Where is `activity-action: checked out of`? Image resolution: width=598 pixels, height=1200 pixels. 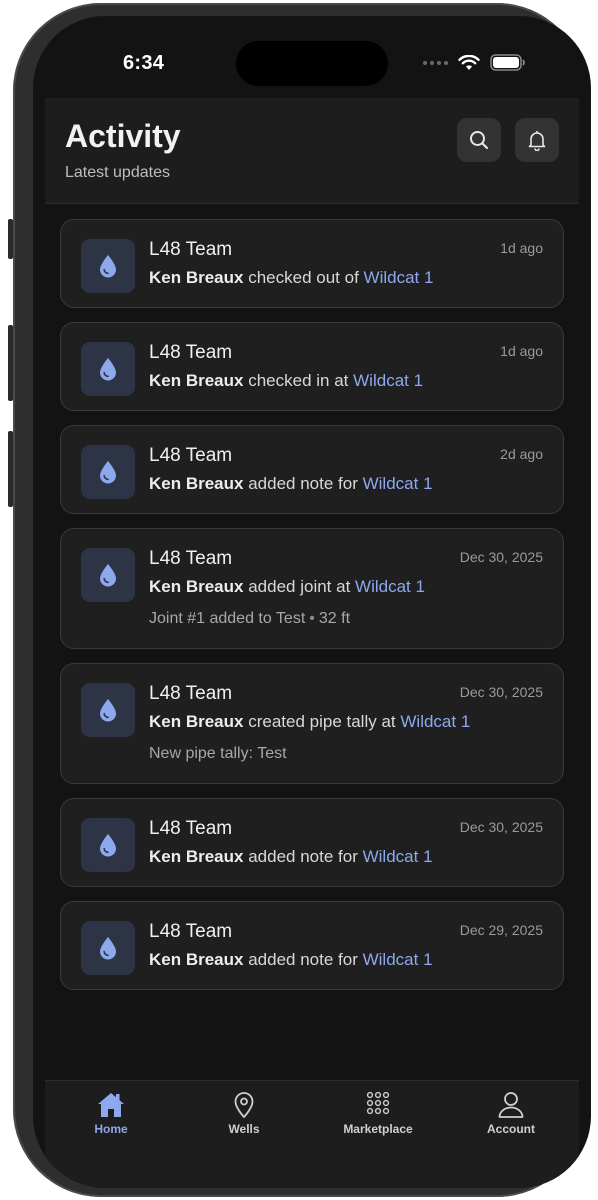 activity-action: checked out of is located at coordinates (303, 277).